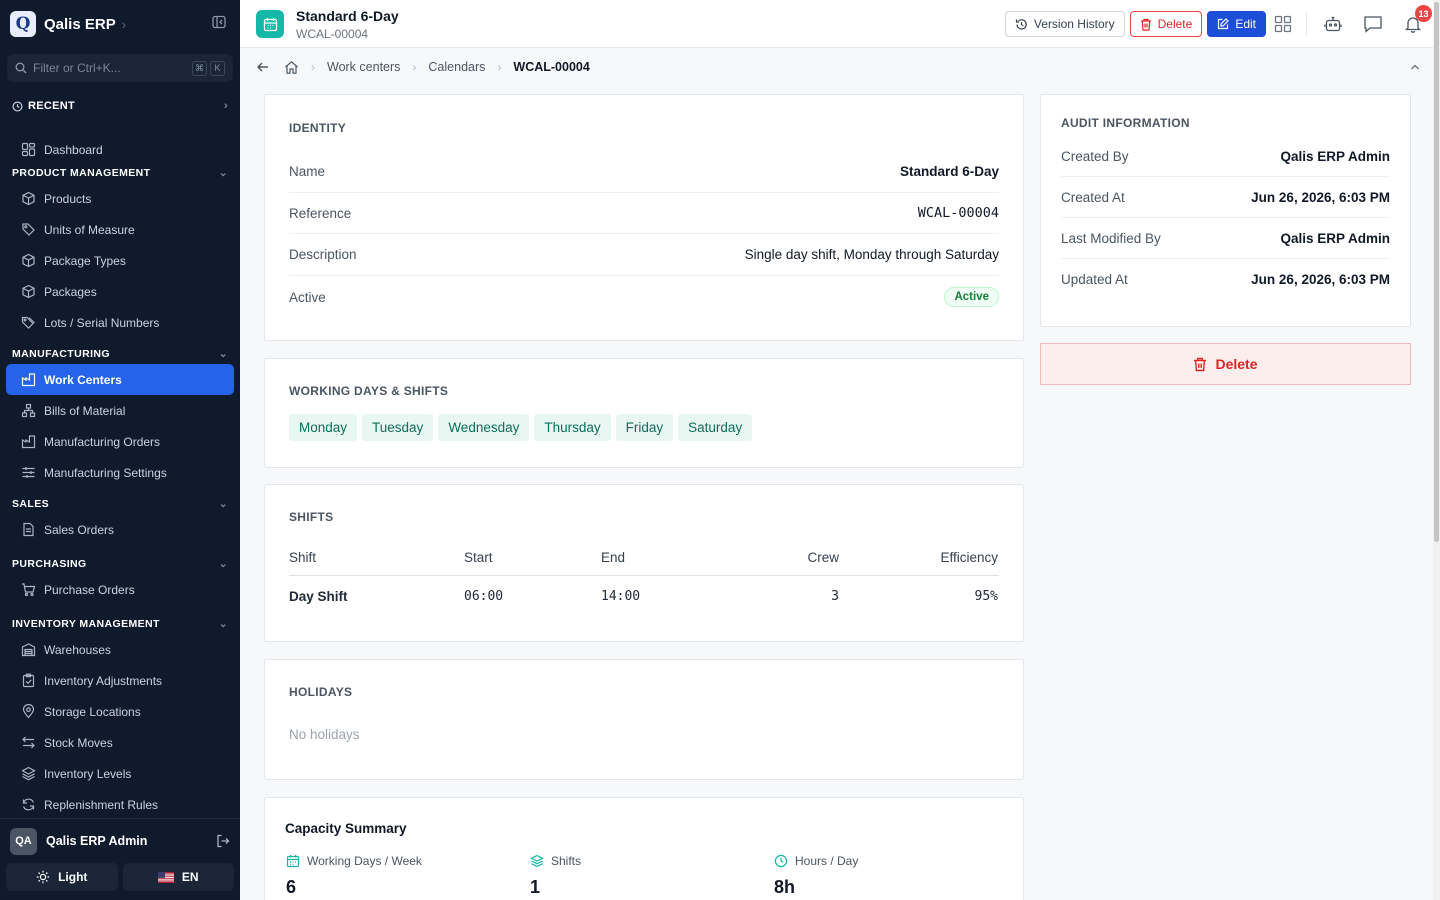 The height and width of the screenshot is (900, 1440). I want to click on section-manufacturing: MANUFACTURING ⌄, so click(120, 351).